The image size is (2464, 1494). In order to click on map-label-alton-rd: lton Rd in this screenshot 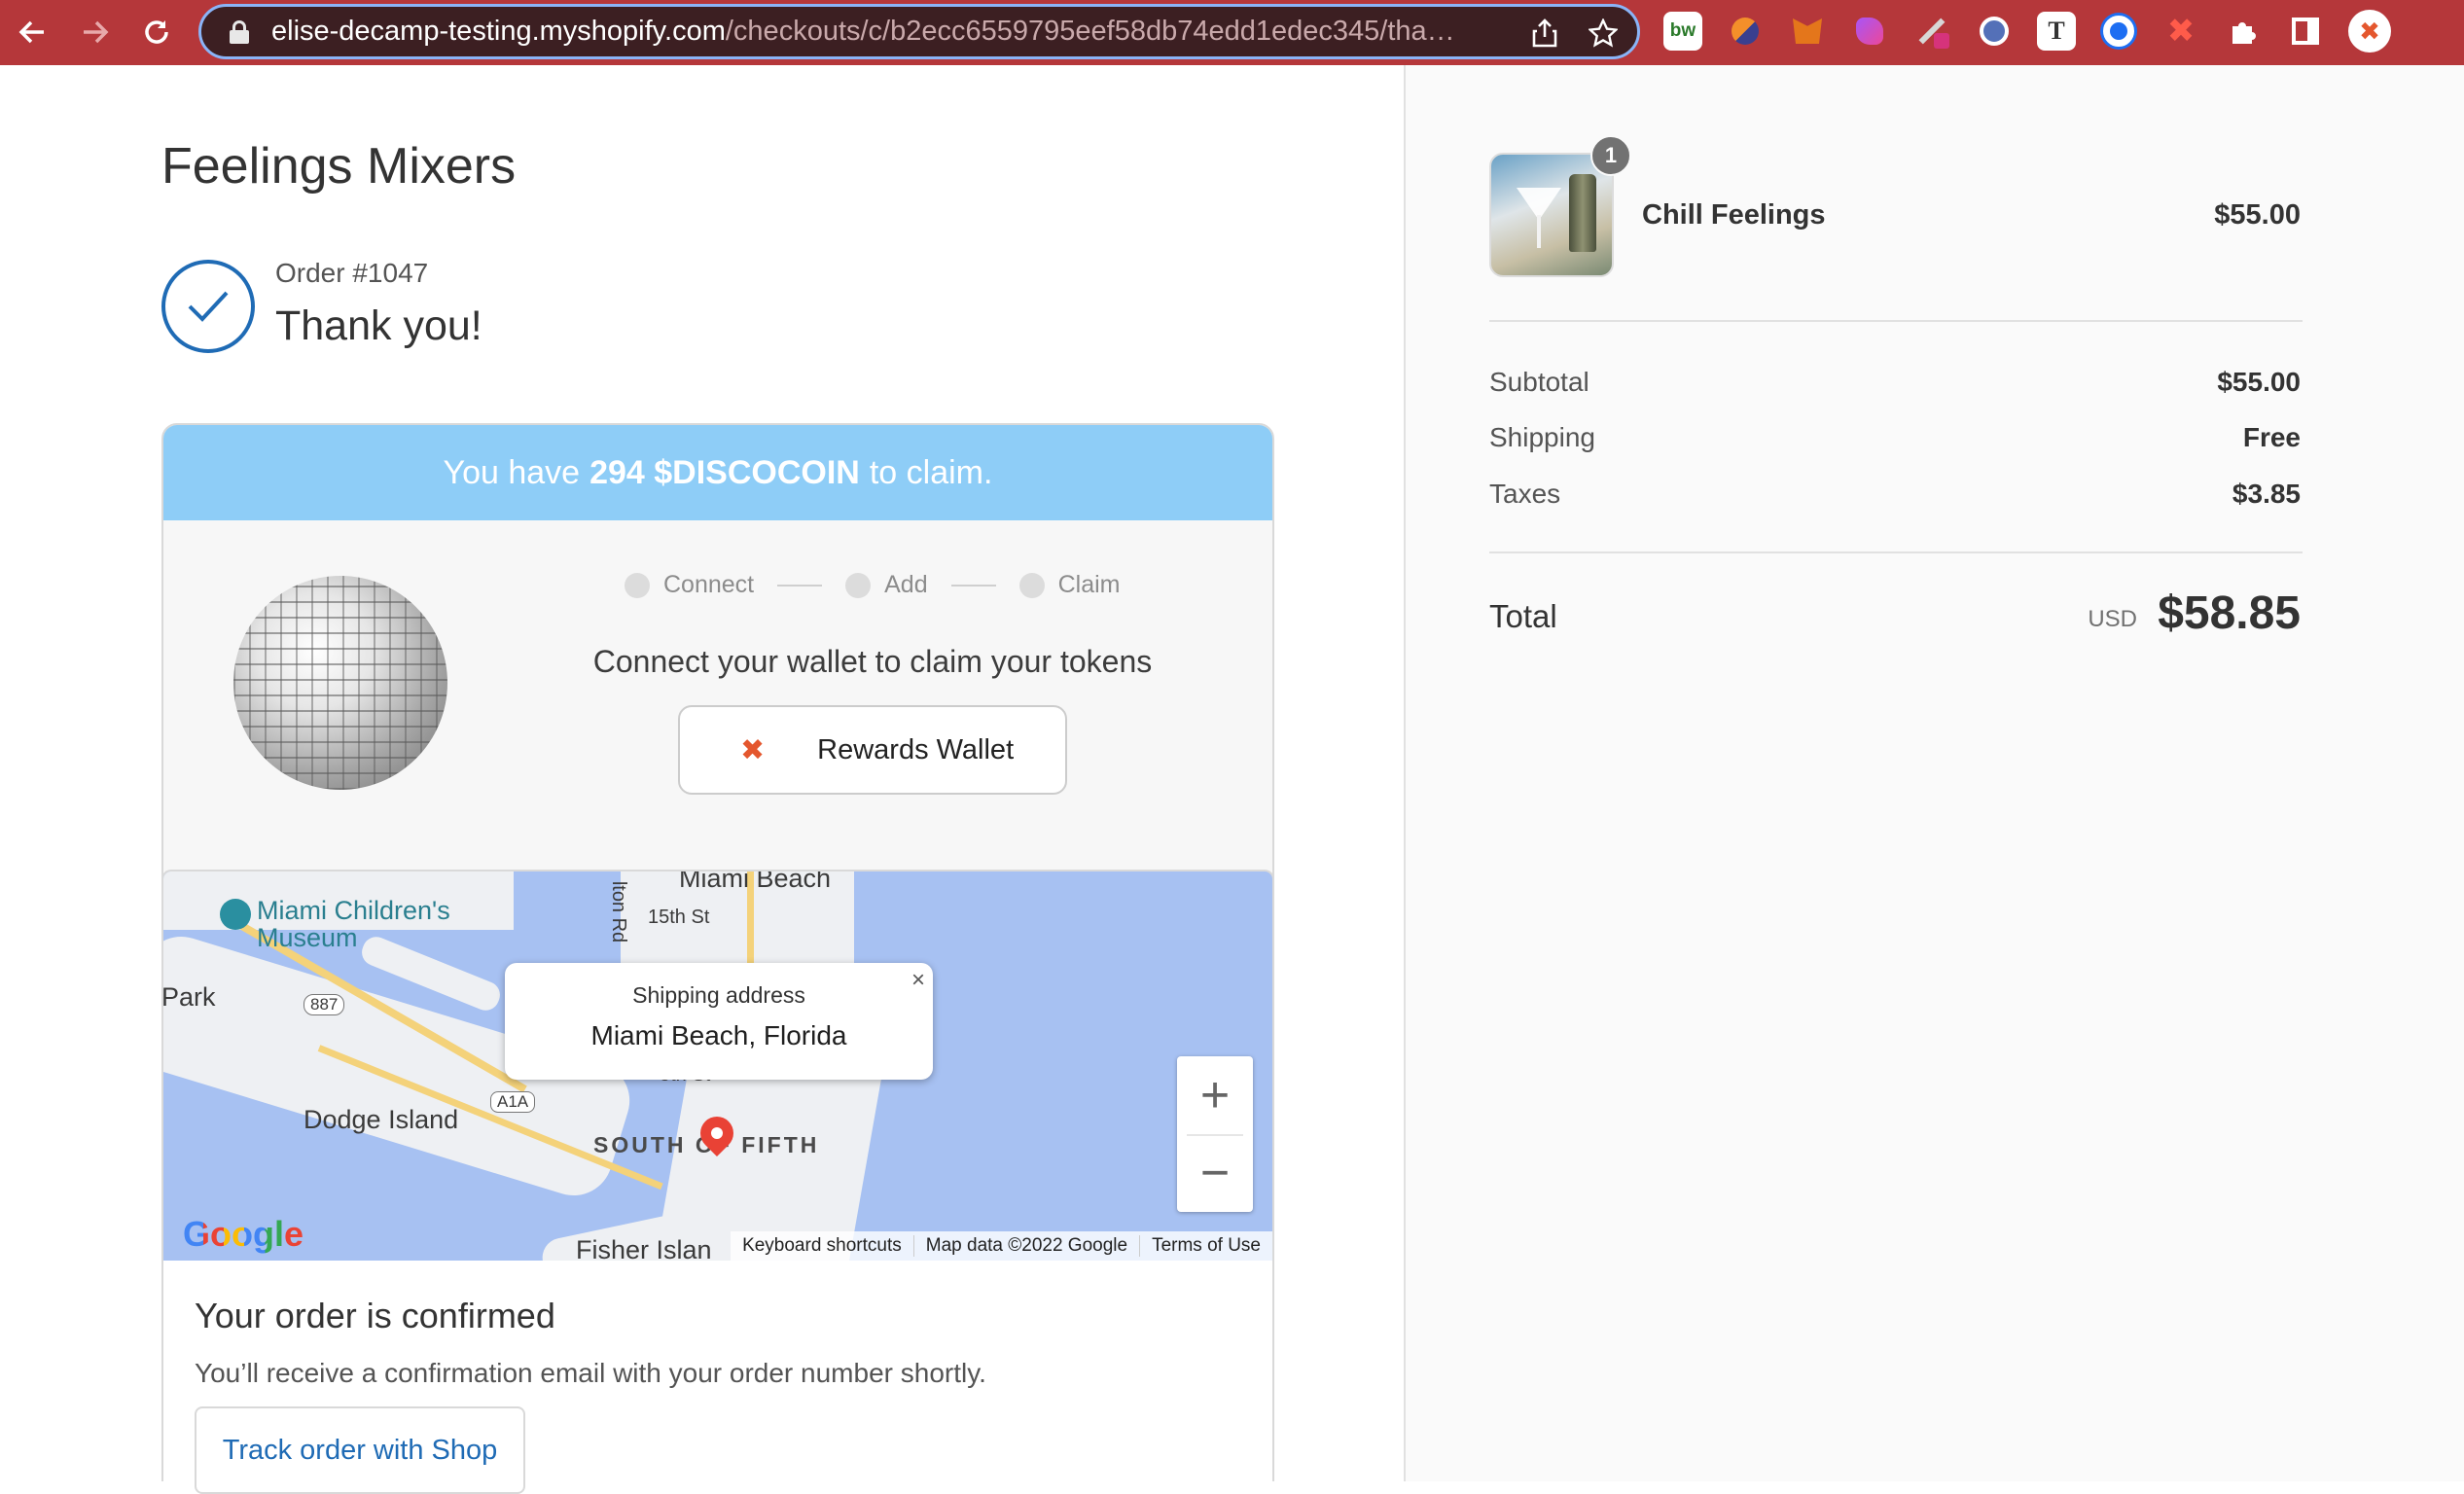, I will do `click(619, 911)`.